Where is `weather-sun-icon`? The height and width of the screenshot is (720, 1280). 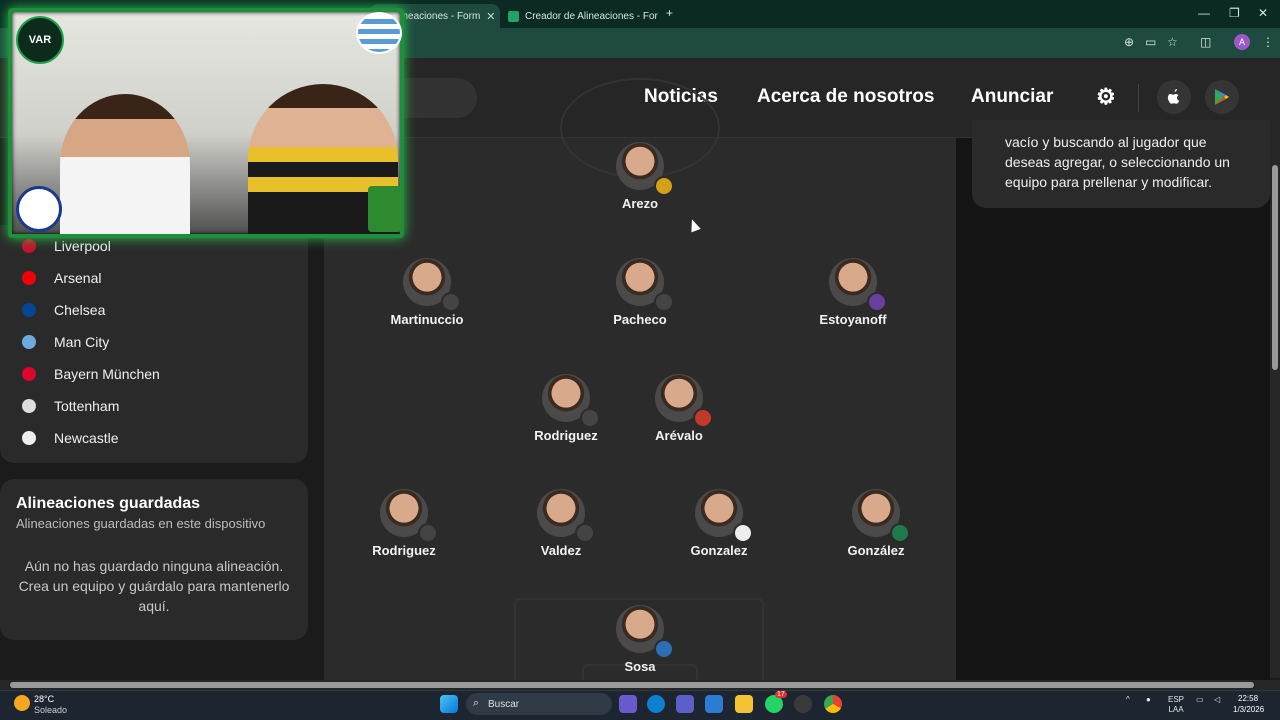
weather-sun-icon is located at coordinates (22, 703).